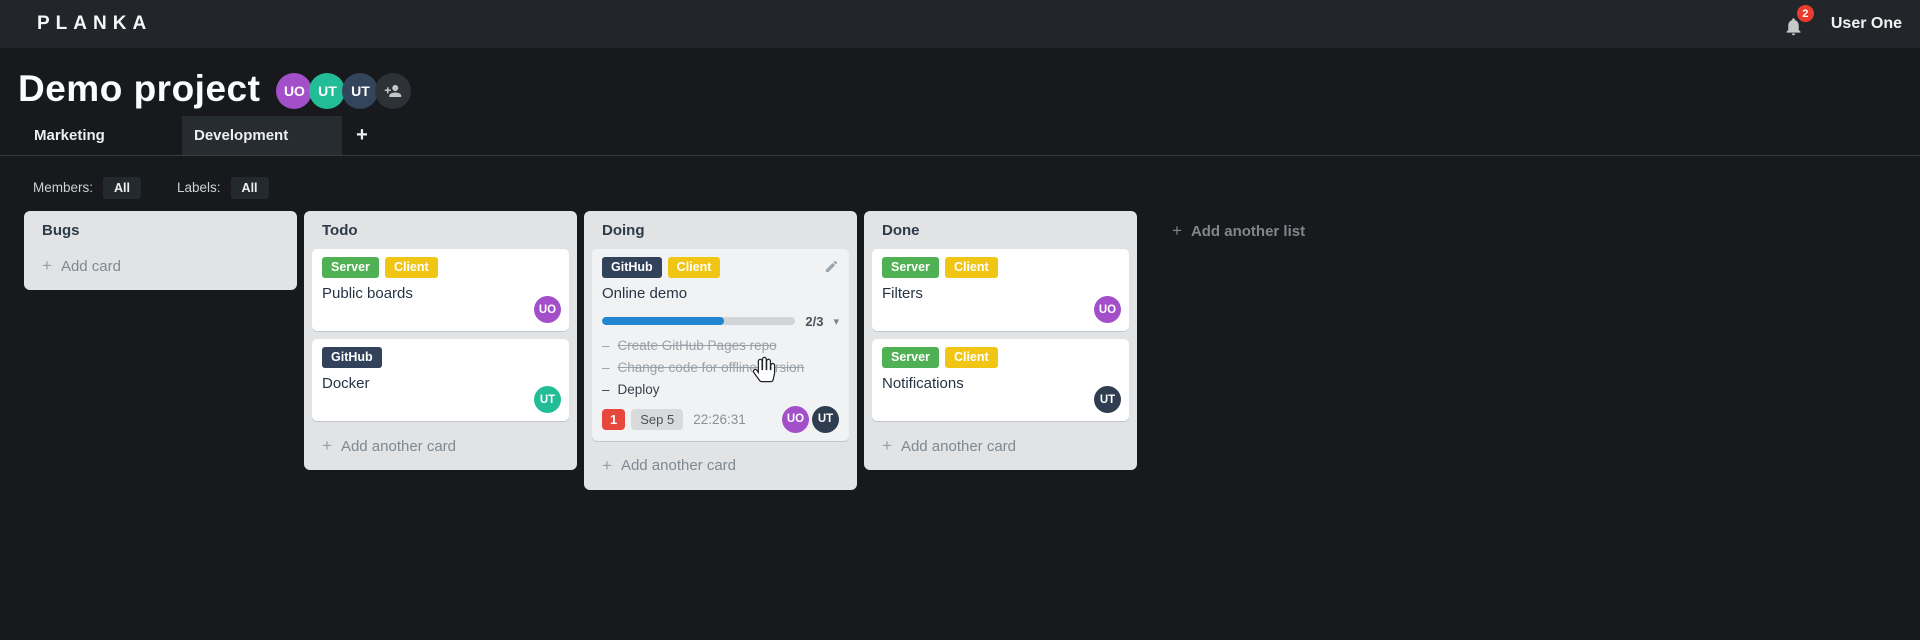  What do you see at coordinates (923, 383) in the screenshot?
I see `card-title: Notifications` at bounding box center [923, 383].